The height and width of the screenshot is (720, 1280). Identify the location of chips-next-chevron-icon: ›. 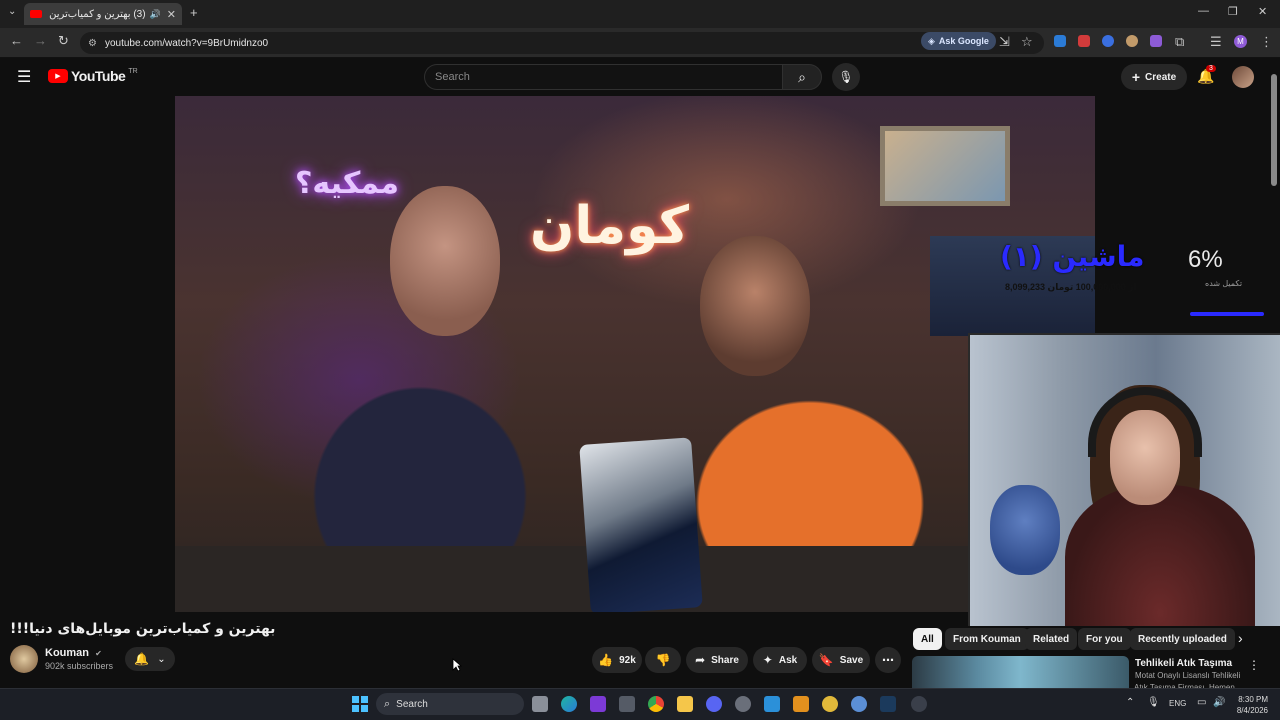
(1240, 638).